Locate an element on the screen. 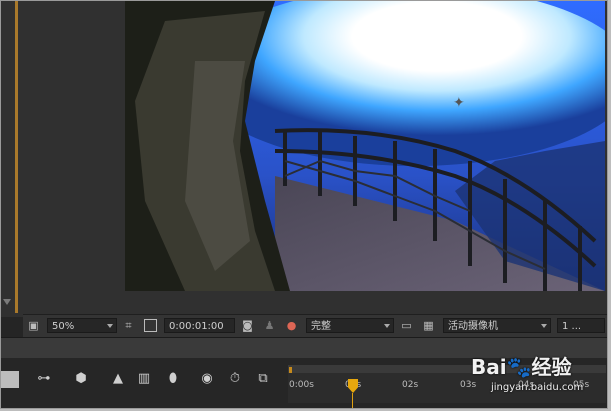 The image size is (611, 411). anchor-point-icon: ✦ is located at coordinates (459, 103).